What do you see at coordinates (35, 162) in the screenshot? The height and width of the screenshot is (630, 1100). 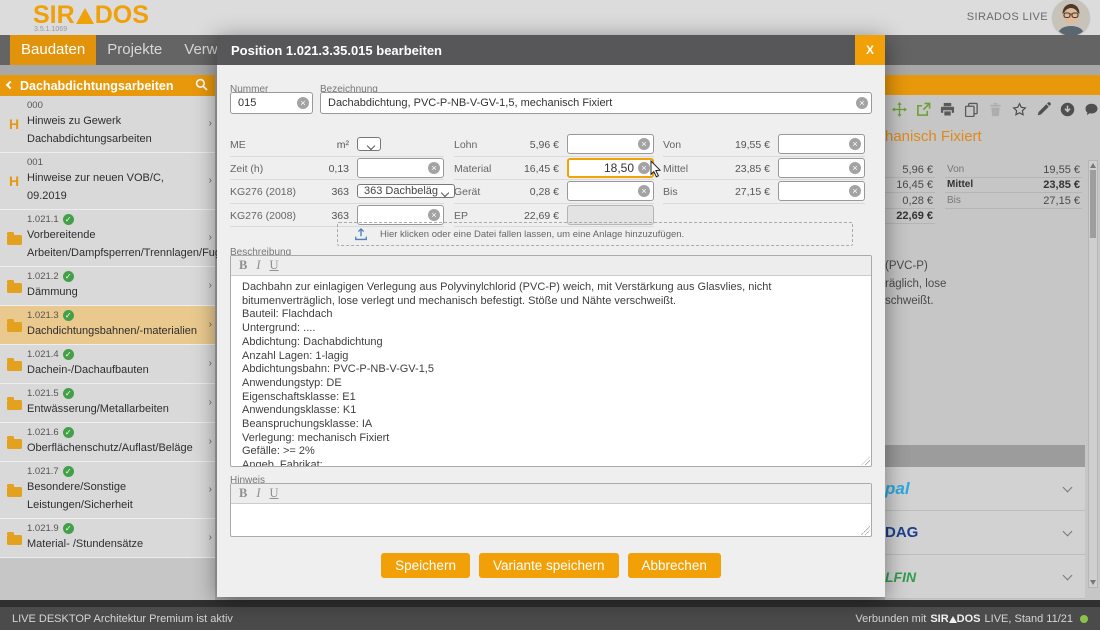 I see `item-code: 001` at bounding box center [35, 162].